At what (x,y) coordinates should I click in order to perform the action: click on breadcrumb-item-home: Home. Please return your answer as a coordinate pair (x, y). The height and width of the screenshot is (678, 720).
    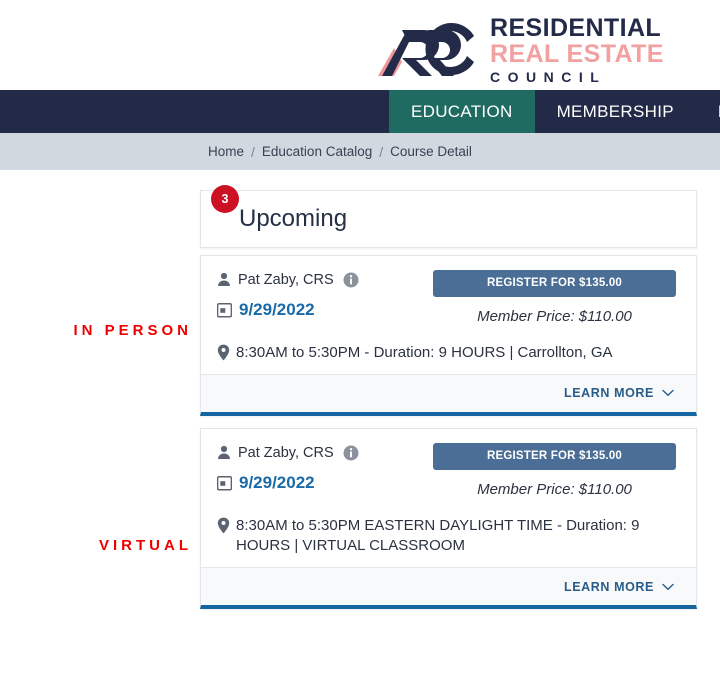
    Looking at the image, I should click on (226, 151).